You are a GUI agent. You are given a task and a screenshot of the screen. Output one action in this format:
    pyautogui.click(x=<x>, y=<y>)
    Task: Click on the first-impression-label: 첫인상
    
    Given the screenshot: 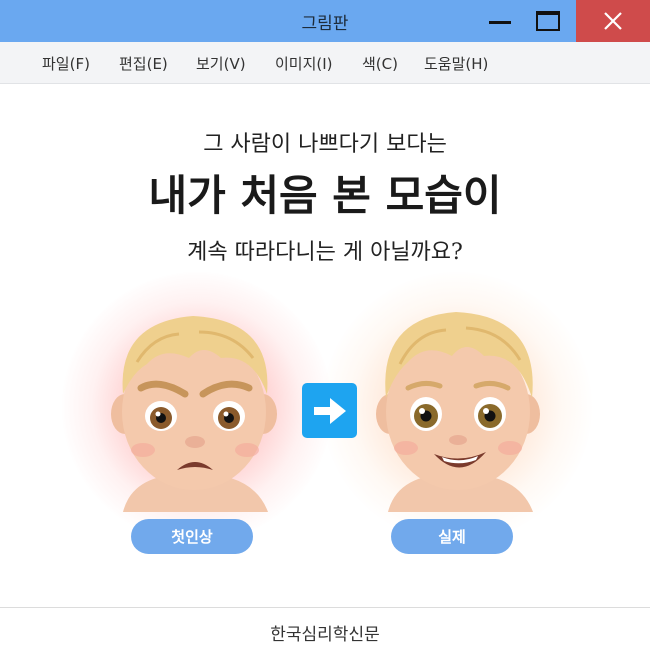 What is the action you would take?
    pyautogui.click(x=192, y=536)
    